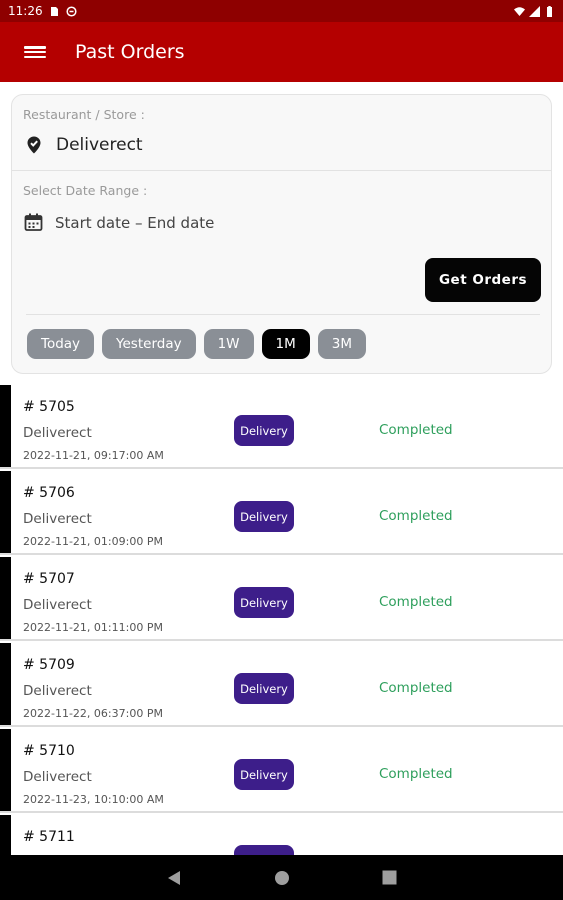  Describe the element at coordinates (25, 11) in the screenshot. I see `status-time: 11:26` at that location.